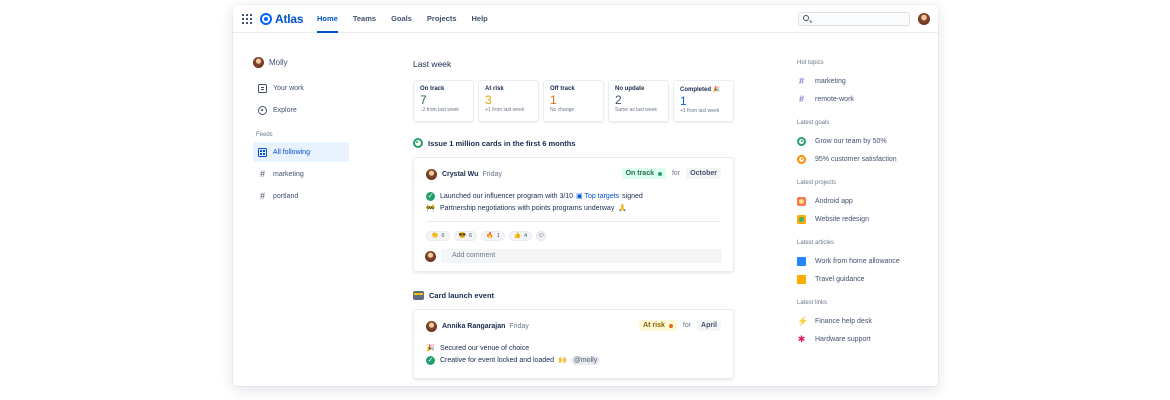  Describe the element at coordinates (801, 338) in the screenshot. I see `slack-icon: ✱` at that location.